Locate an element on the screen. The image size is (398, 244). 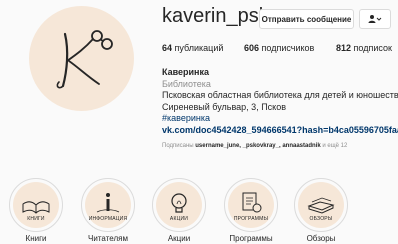
person-check-icon is located at coordinates (375, 19).